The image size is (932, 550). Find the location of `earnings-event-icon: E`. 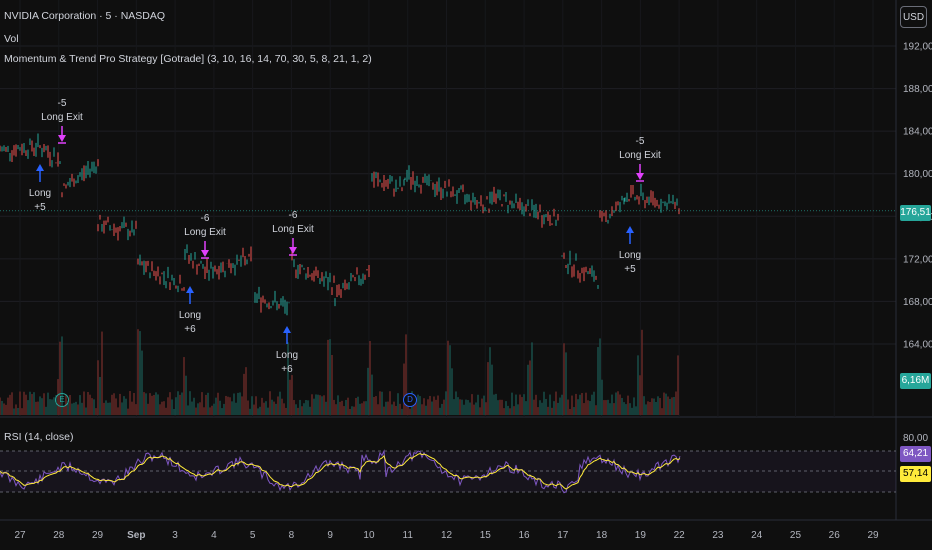

earnings-event-icon: E is located at coordinates (62, 400).